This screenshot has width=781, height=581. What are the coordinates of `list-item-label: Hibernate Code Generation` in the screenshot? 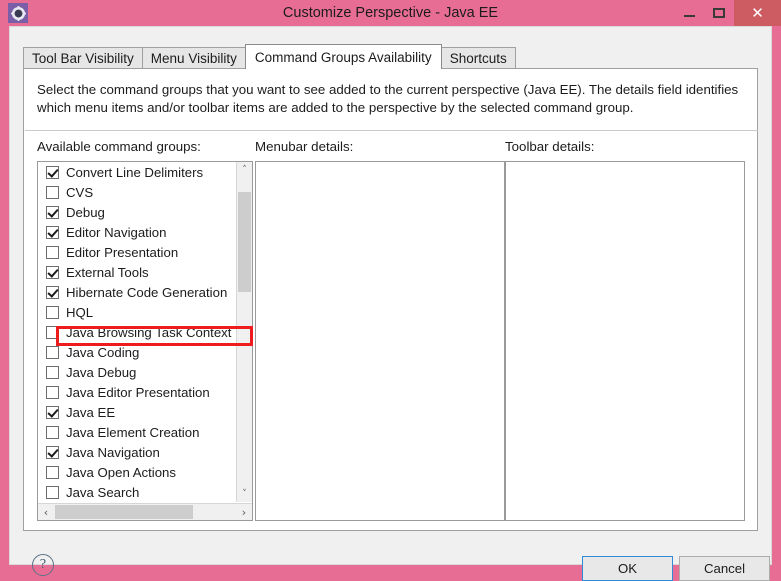 It's located at (147, 292).